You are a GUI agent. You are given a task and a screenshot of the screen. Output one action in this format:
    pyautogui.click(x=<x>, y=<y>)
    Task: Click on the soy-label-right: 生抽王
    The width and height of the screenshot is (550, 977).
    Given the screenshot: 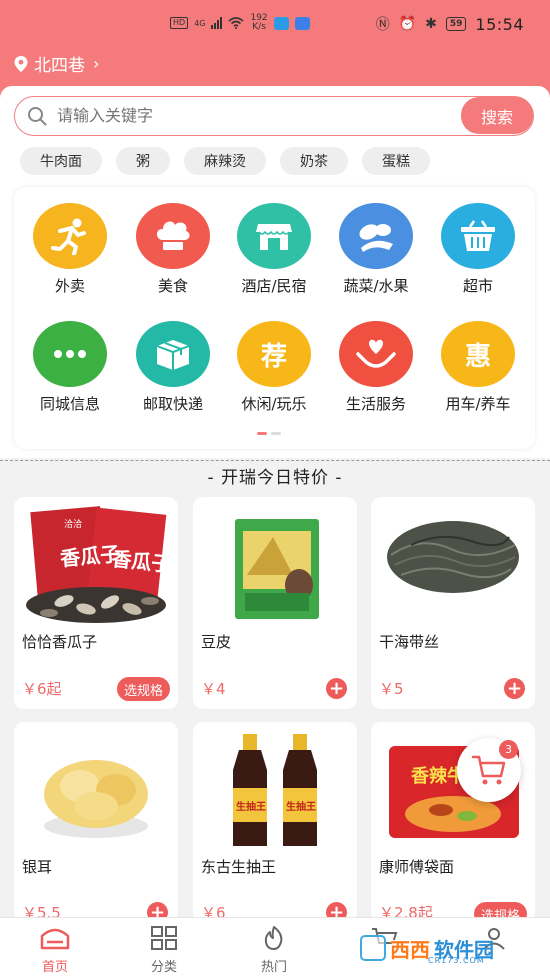 What is the action you would take?
    pyautogui.click(x=301, y=806)
    